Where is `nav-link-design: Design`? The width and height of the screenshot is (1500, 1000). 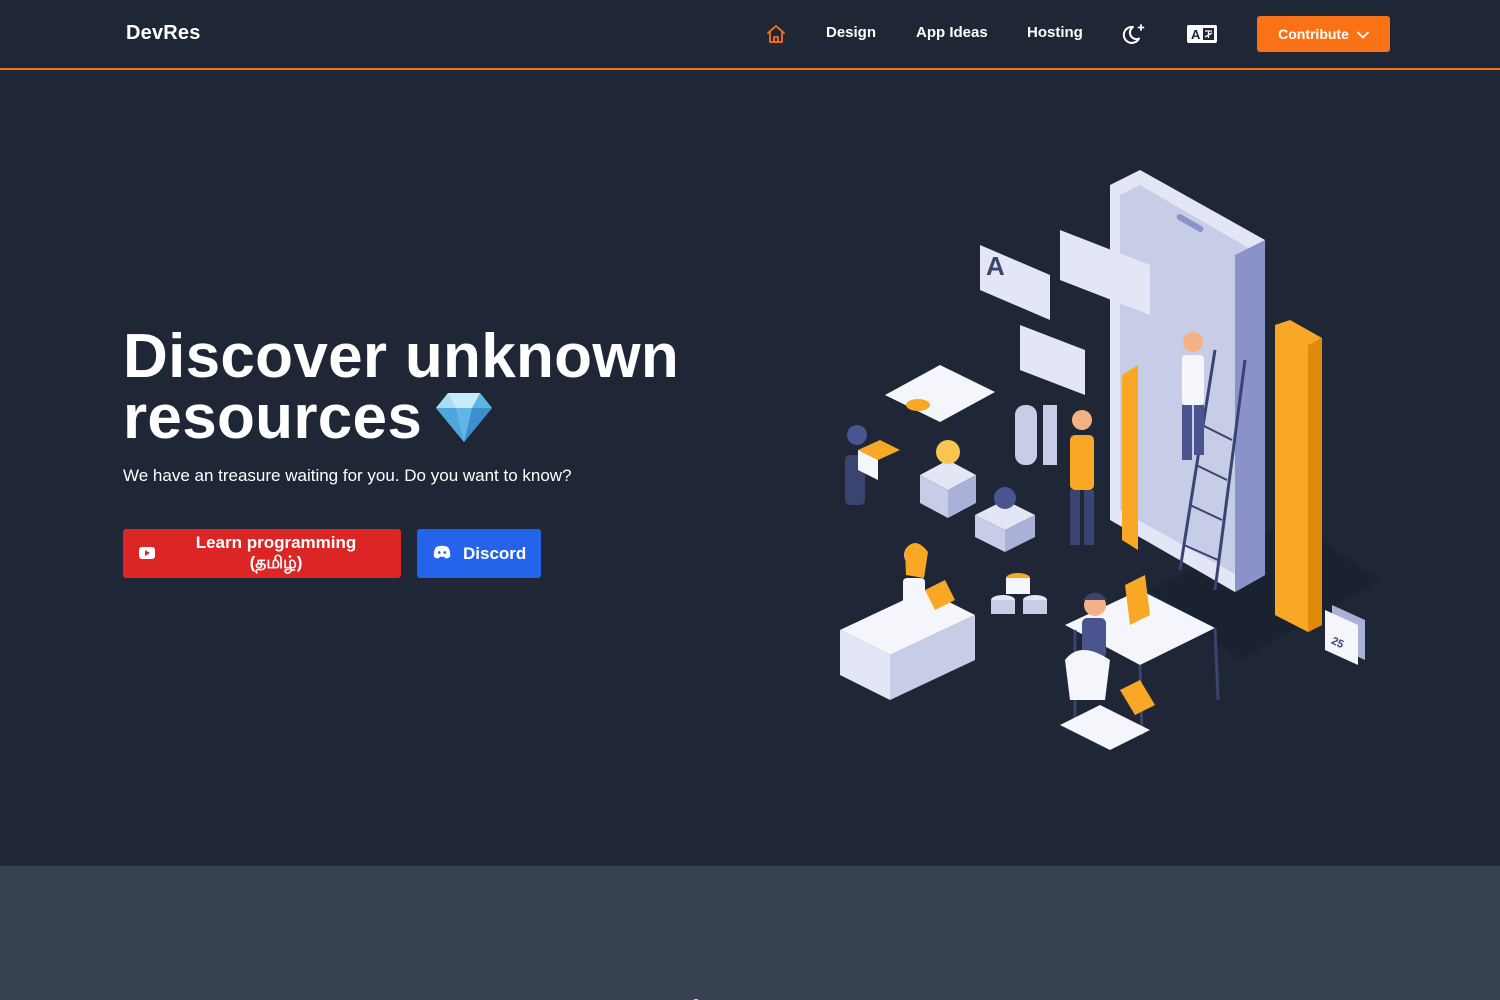 nav-link-design: Design is located at coordinates (851, 32).